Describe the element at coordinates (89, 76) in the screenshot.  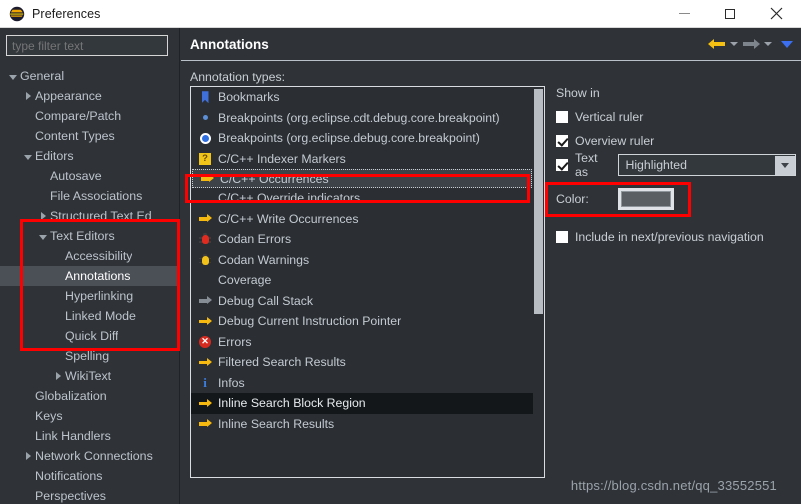
I see `sidebar-item-general: General` at that location.